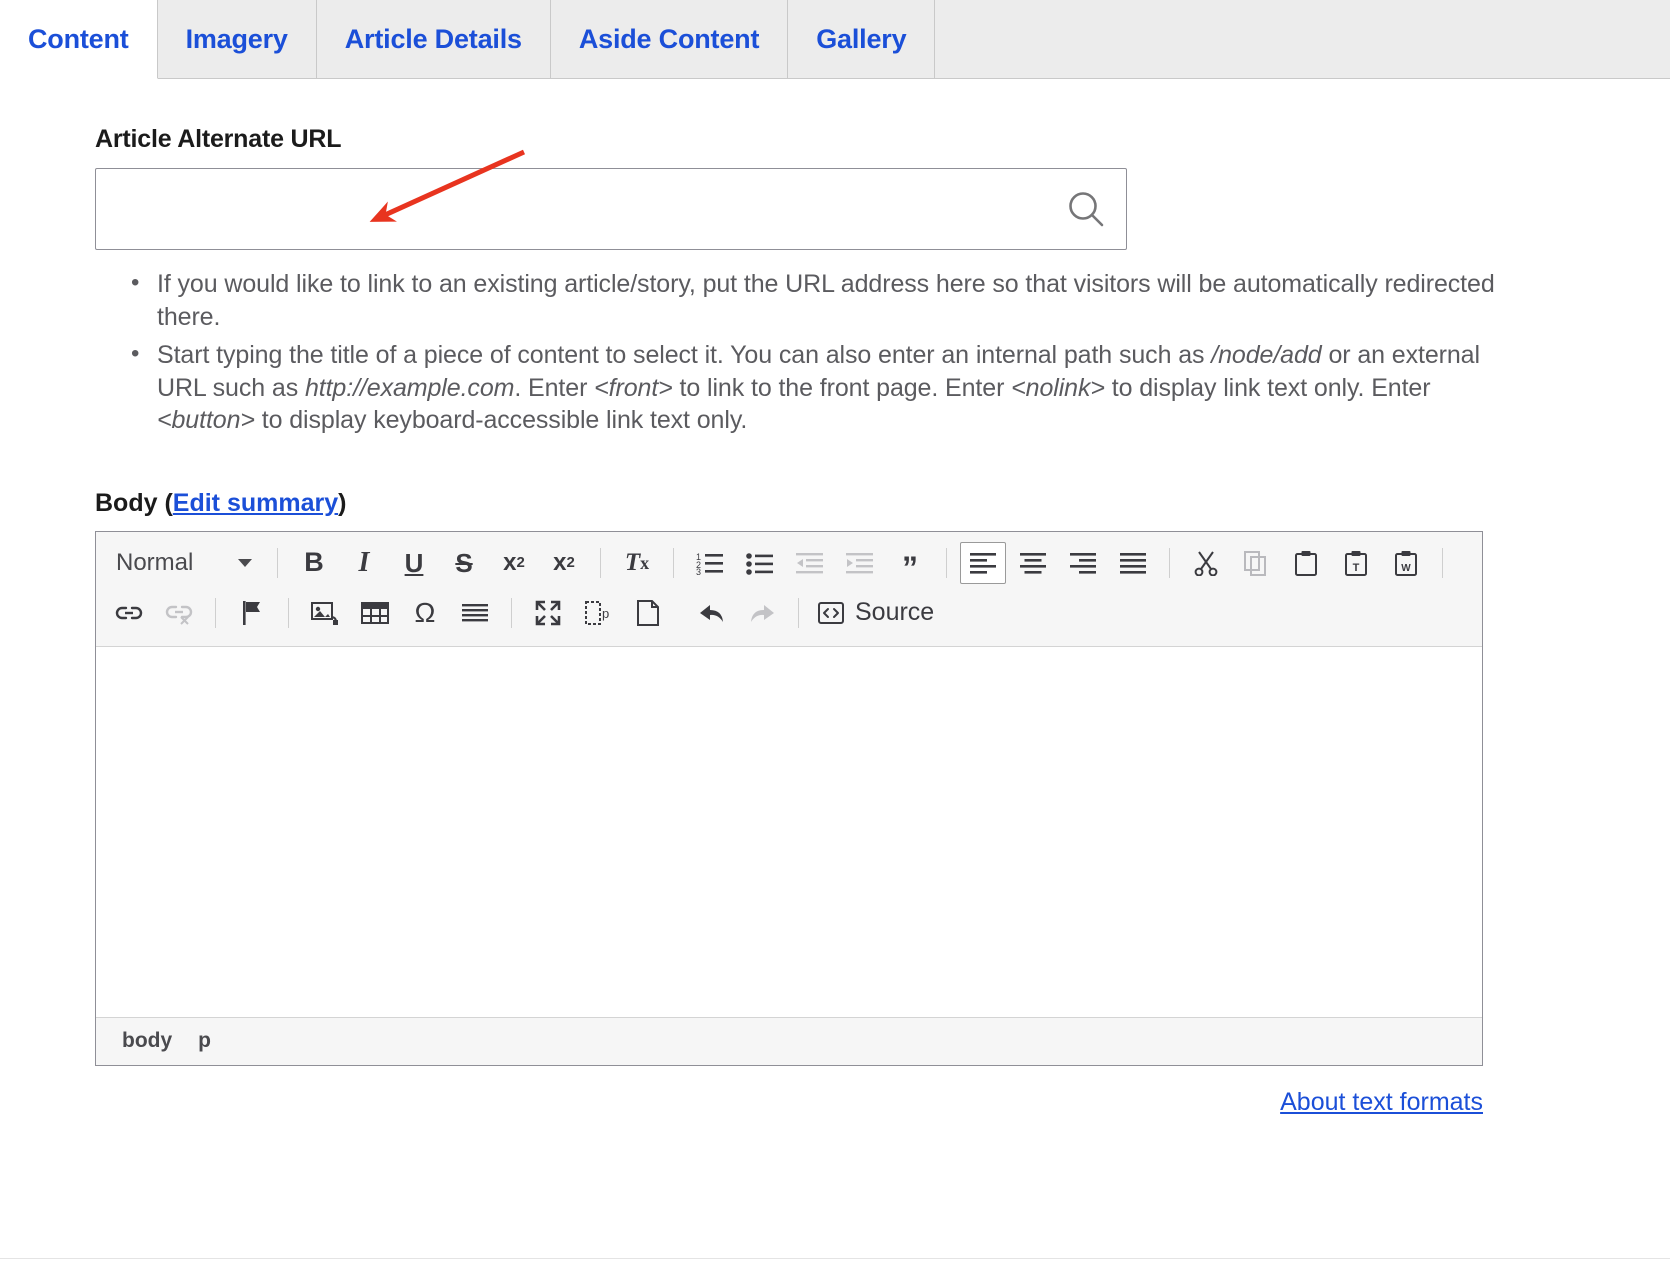  I want to click on align-left-button, so click(983, 562).